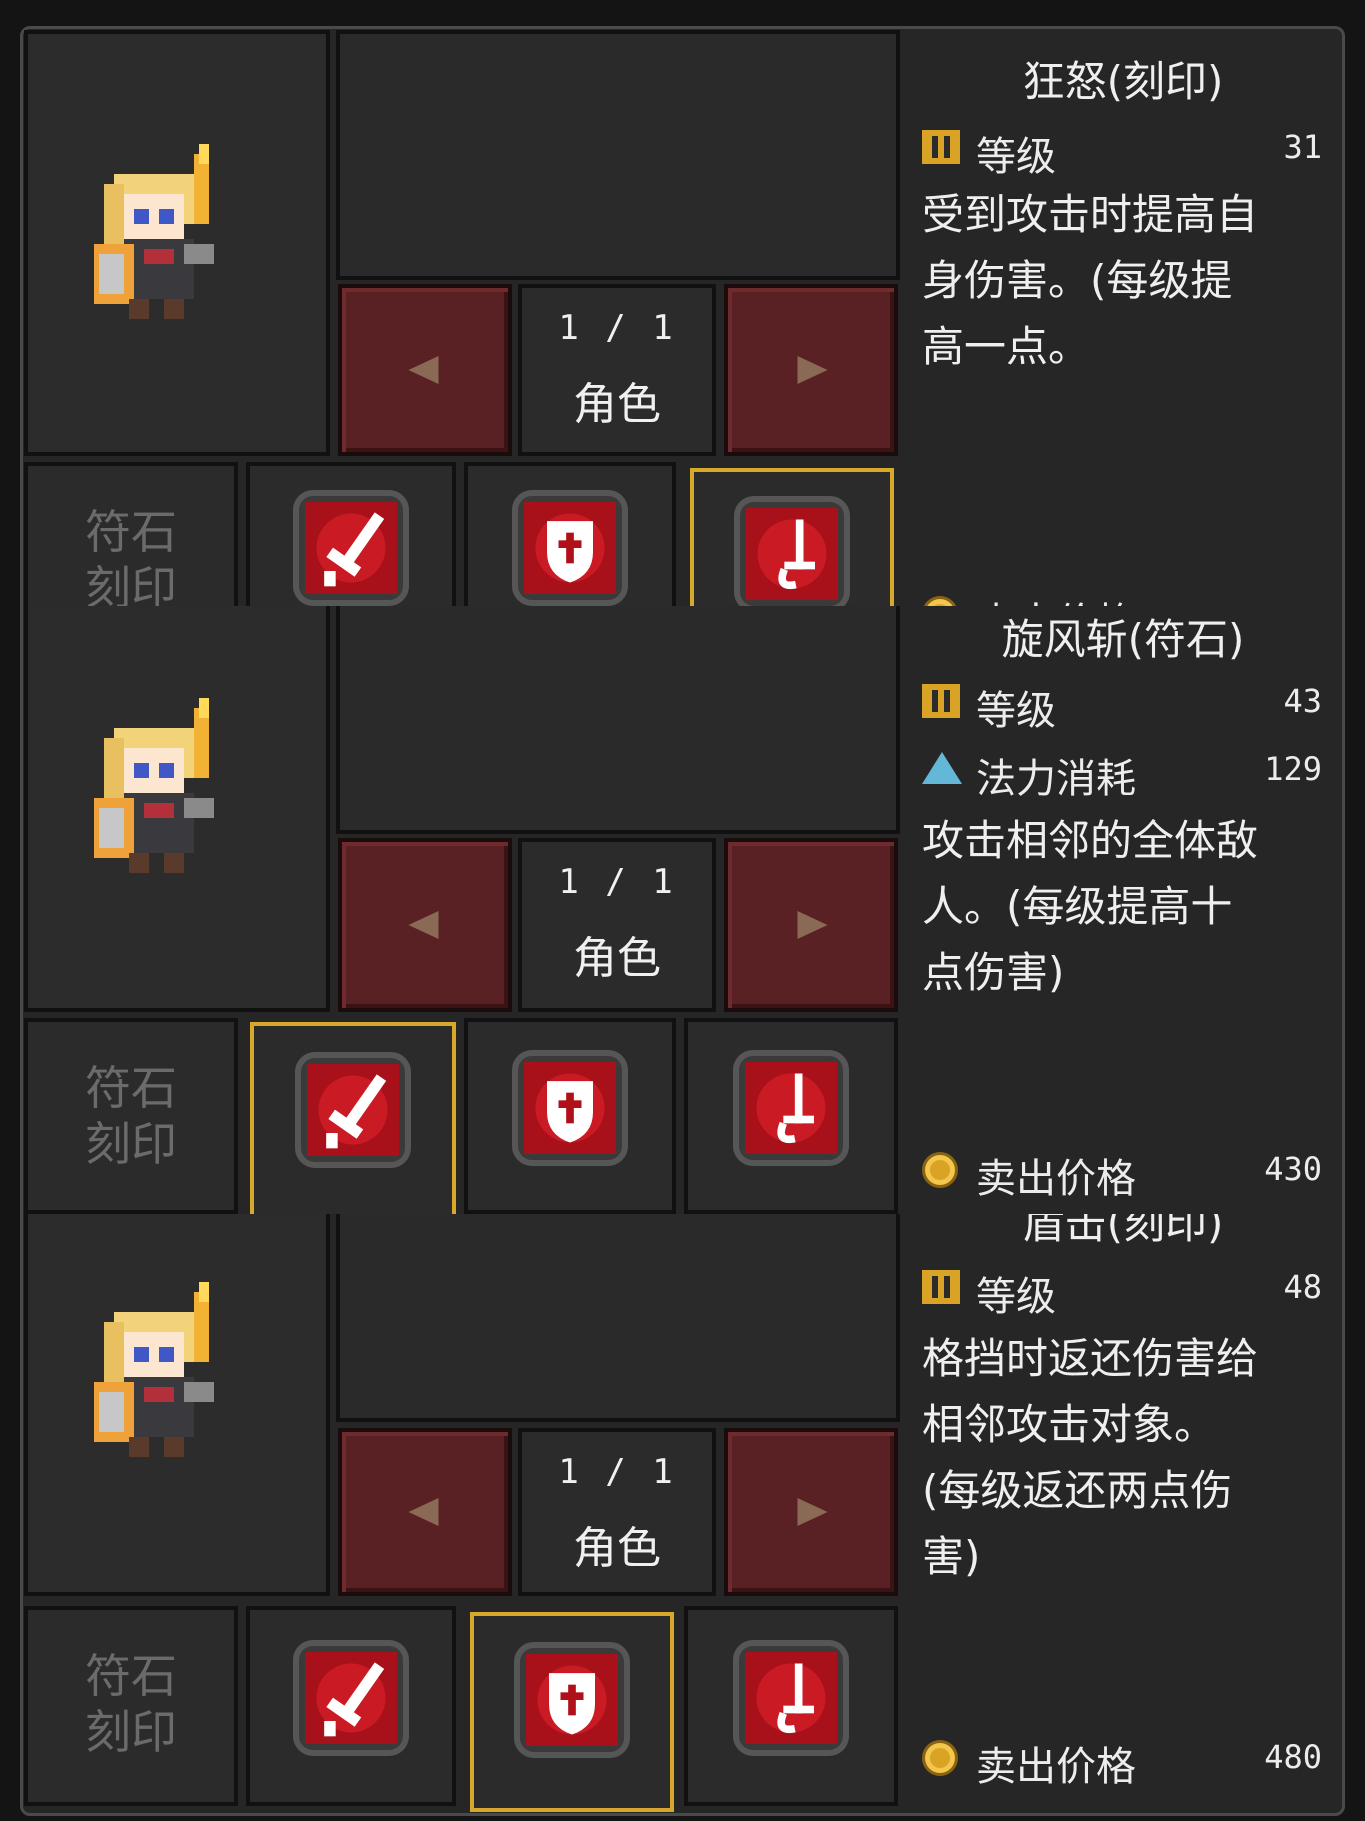  What do you see at coordinates (951, 1556) in the screenshot?
I see `description-line: 害)` at bounding box center [951, 1556].